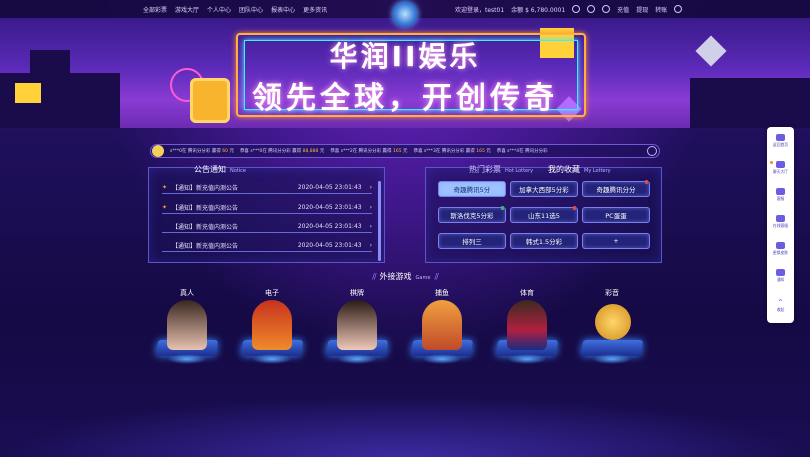 This screenshot has width=810, height=457. What do you see at coordinates (780, 302) in the screenshot?
I see `chevron-up-icon: ⌃` at bounding box center [780, 302].